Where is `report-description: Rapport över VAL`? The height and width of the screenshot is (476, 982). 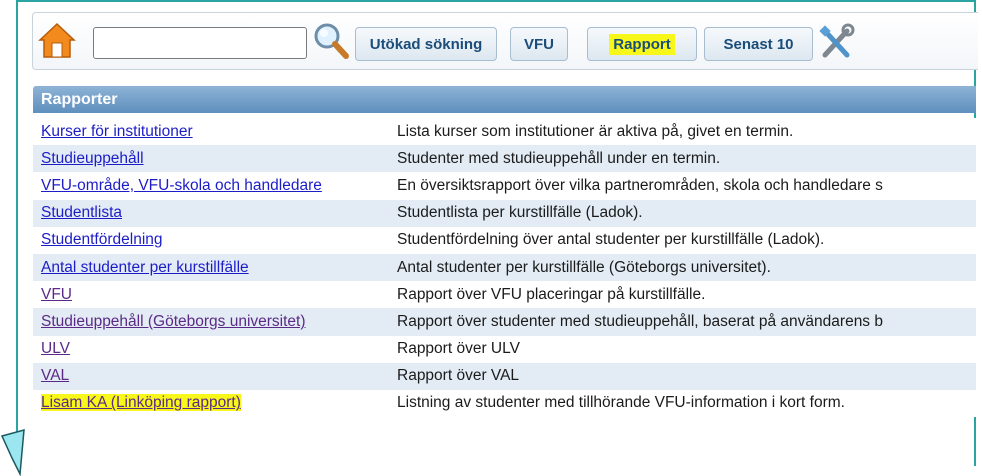
report-description: Rapport över VAL is located at coordinates (458, 376).